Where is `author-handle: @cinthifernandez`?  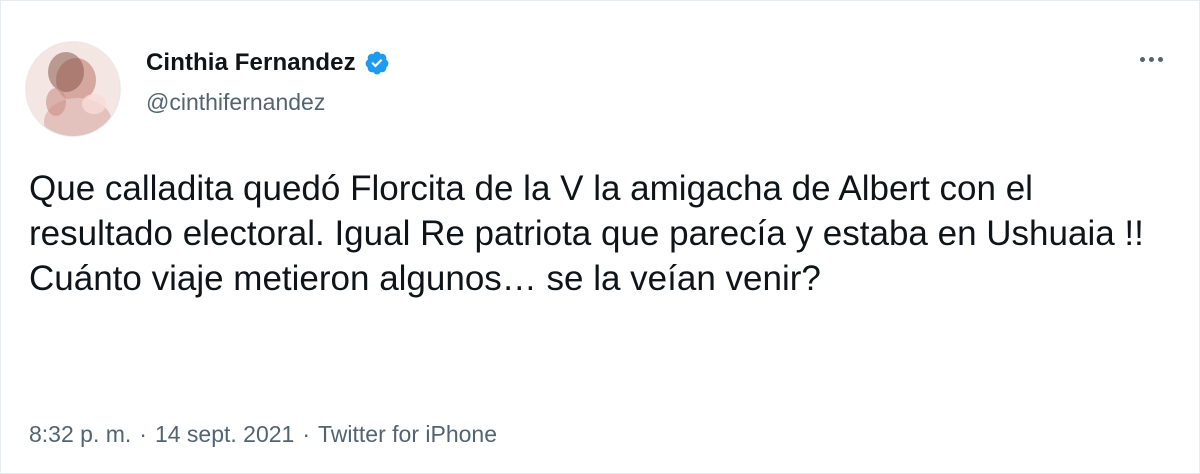 author-handle: @cinthifernandez is located at coordinates (235, 102).